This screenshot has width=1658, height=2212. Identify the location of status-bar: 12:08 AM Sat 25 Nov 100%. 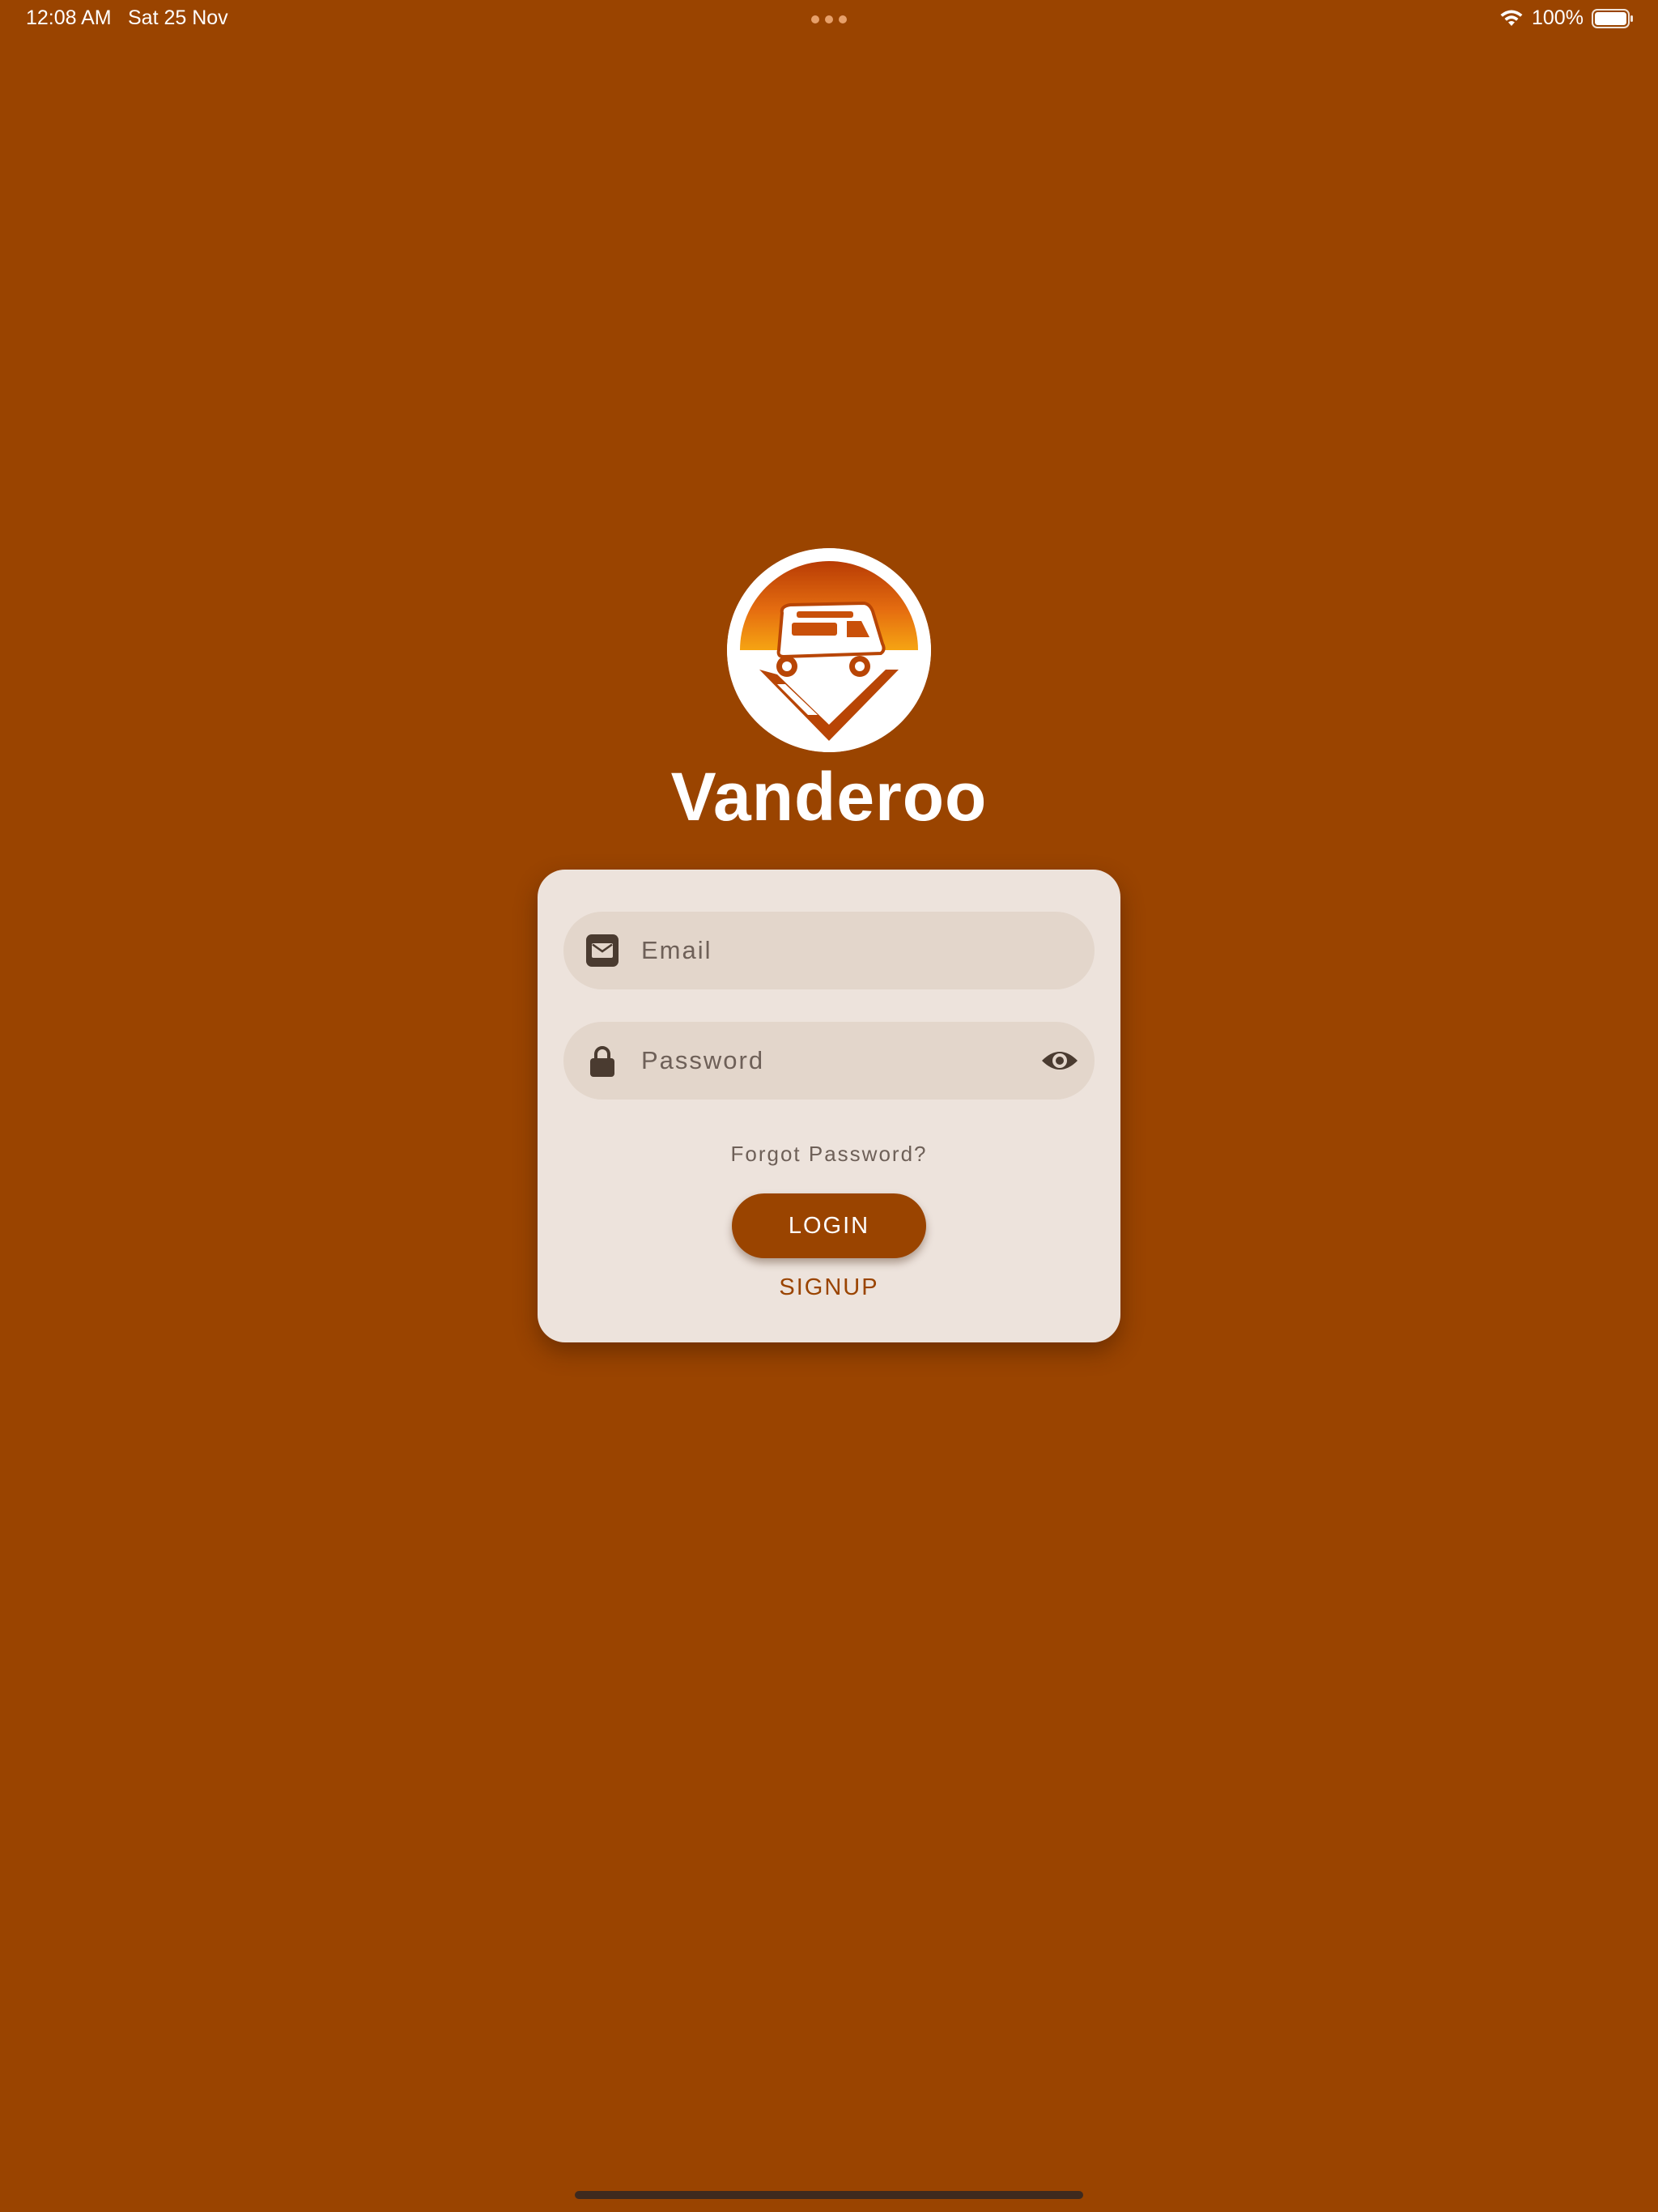
(829, 19).